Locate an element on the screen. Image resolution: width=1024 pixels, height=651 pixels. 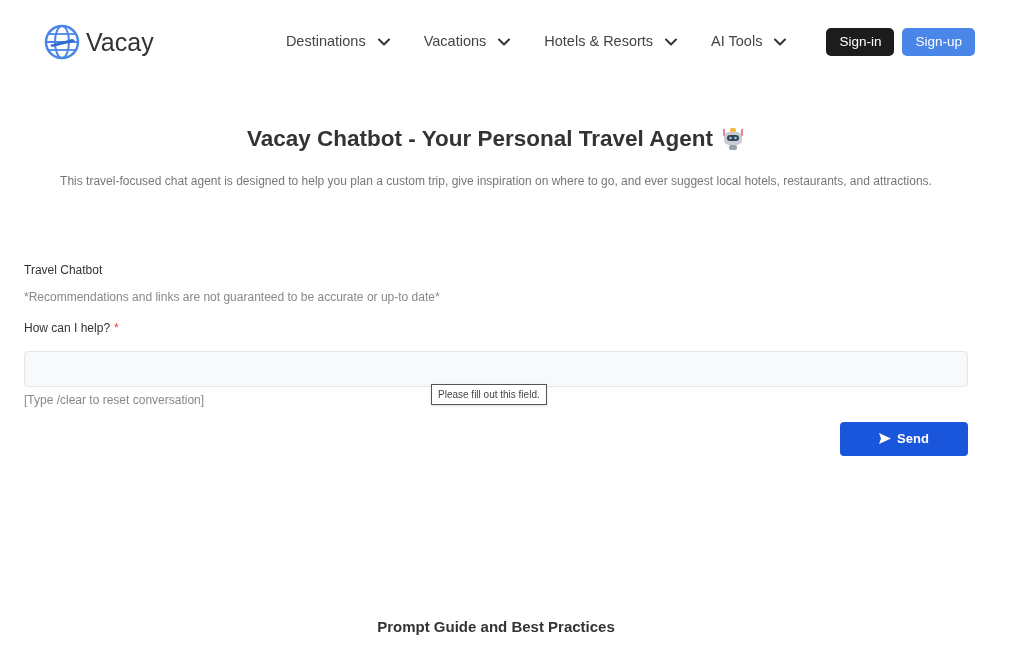
logo-wordmark: Vacay is located at coordinates (120, 42).